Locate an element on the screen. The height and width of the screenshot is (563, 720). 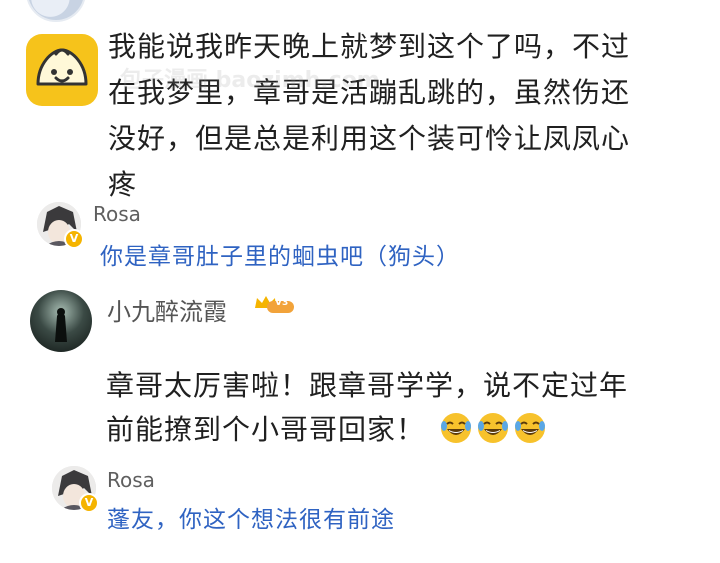
comment-body: 章哥太厉害啦！跟章哥学学，说不定过年 前能撩到个小哥哥回家！ is located at coordinates (367, 408).